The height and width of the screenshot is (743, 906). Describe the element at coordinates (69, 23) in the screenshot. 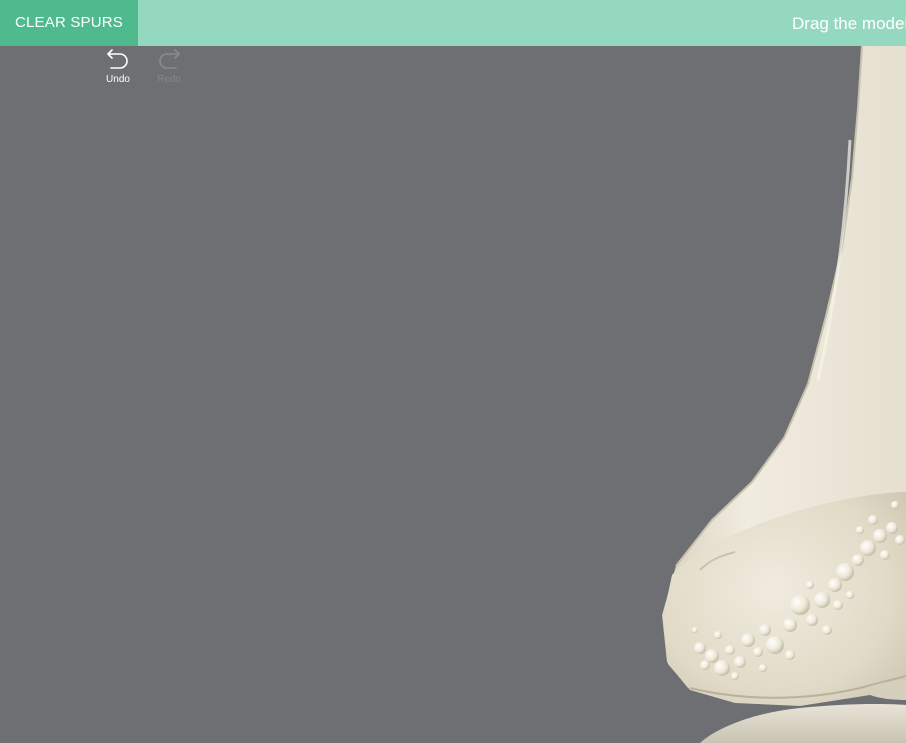

I see `clear-spurs-button: CLEAR SPURS` at that location.